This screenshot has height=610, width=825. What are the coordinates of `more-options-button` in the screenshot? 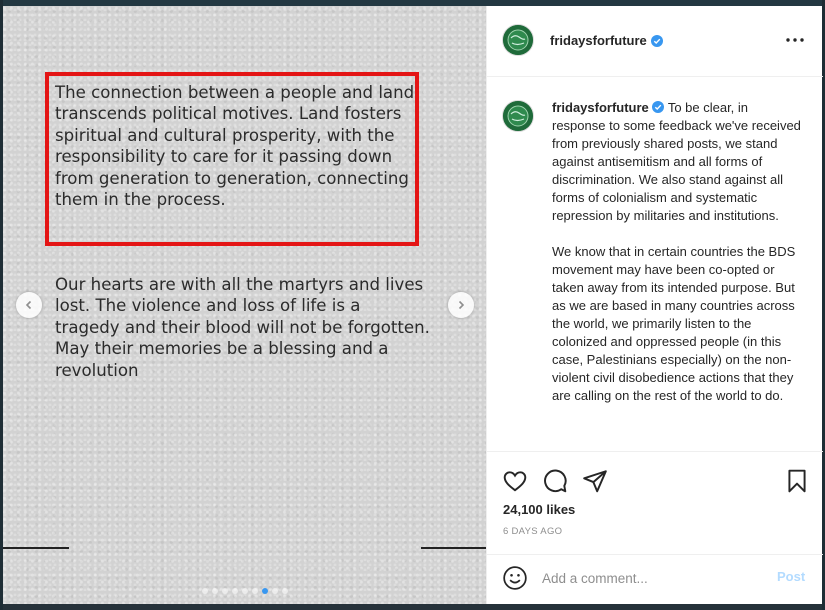 It's located at (795, 40).